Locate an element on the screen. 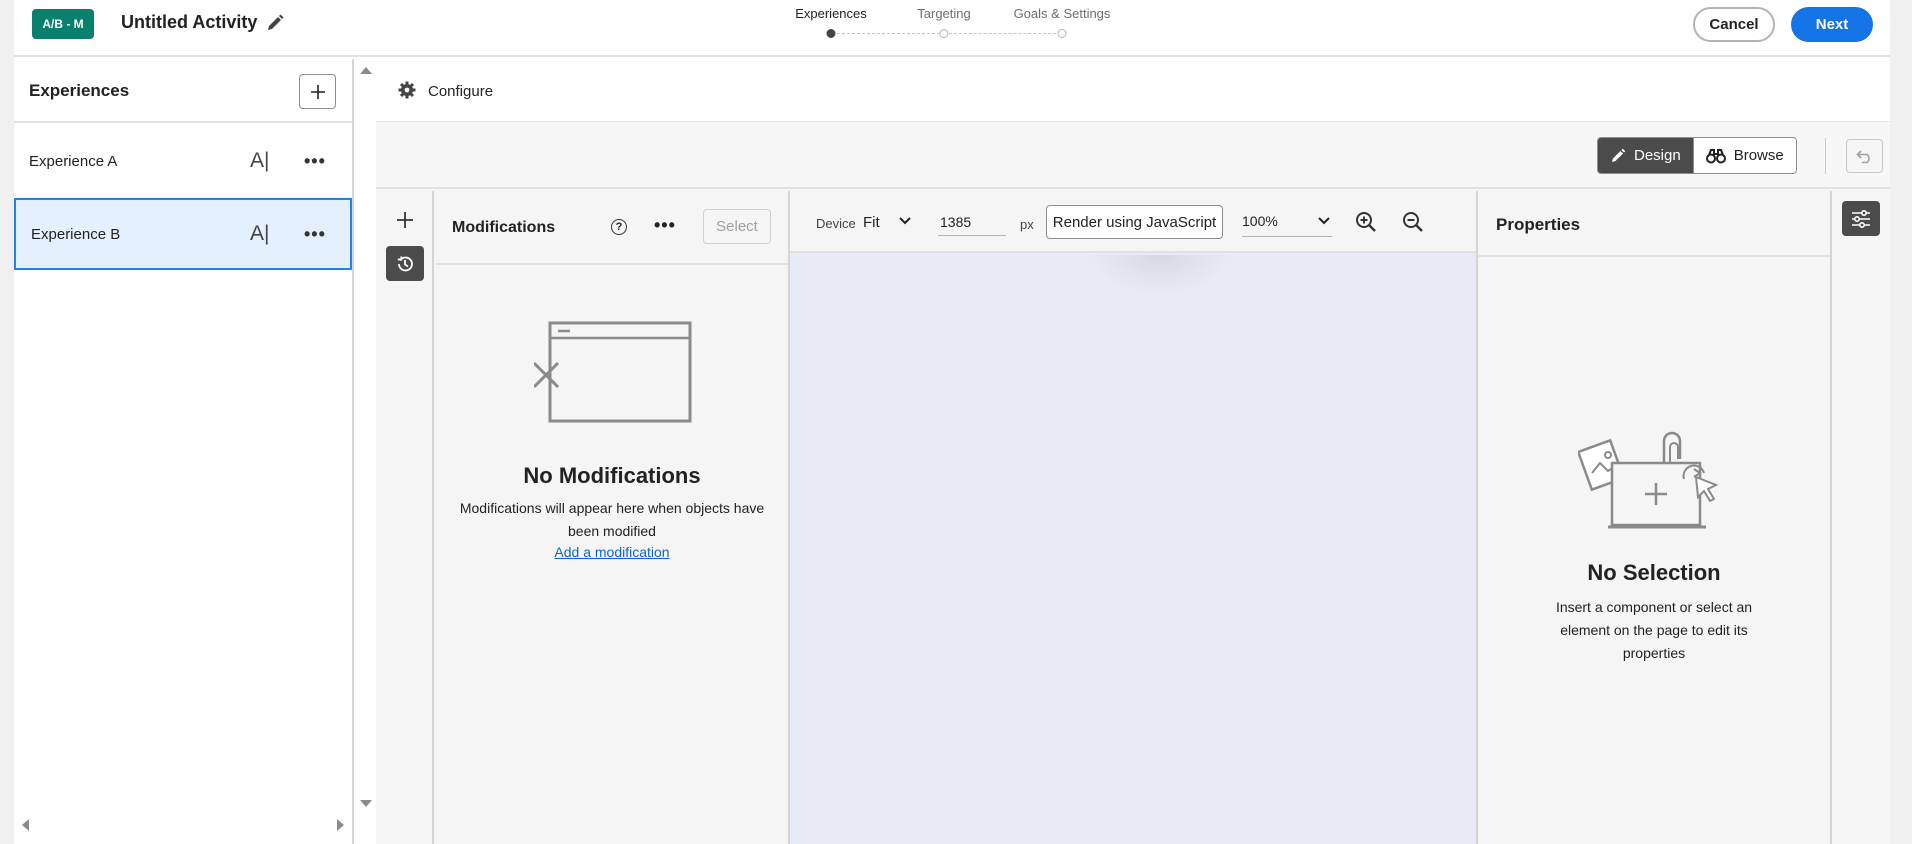 This screenshot has height=844, width=1912. device-size-select: Fit is located at coordinates (871, 222).